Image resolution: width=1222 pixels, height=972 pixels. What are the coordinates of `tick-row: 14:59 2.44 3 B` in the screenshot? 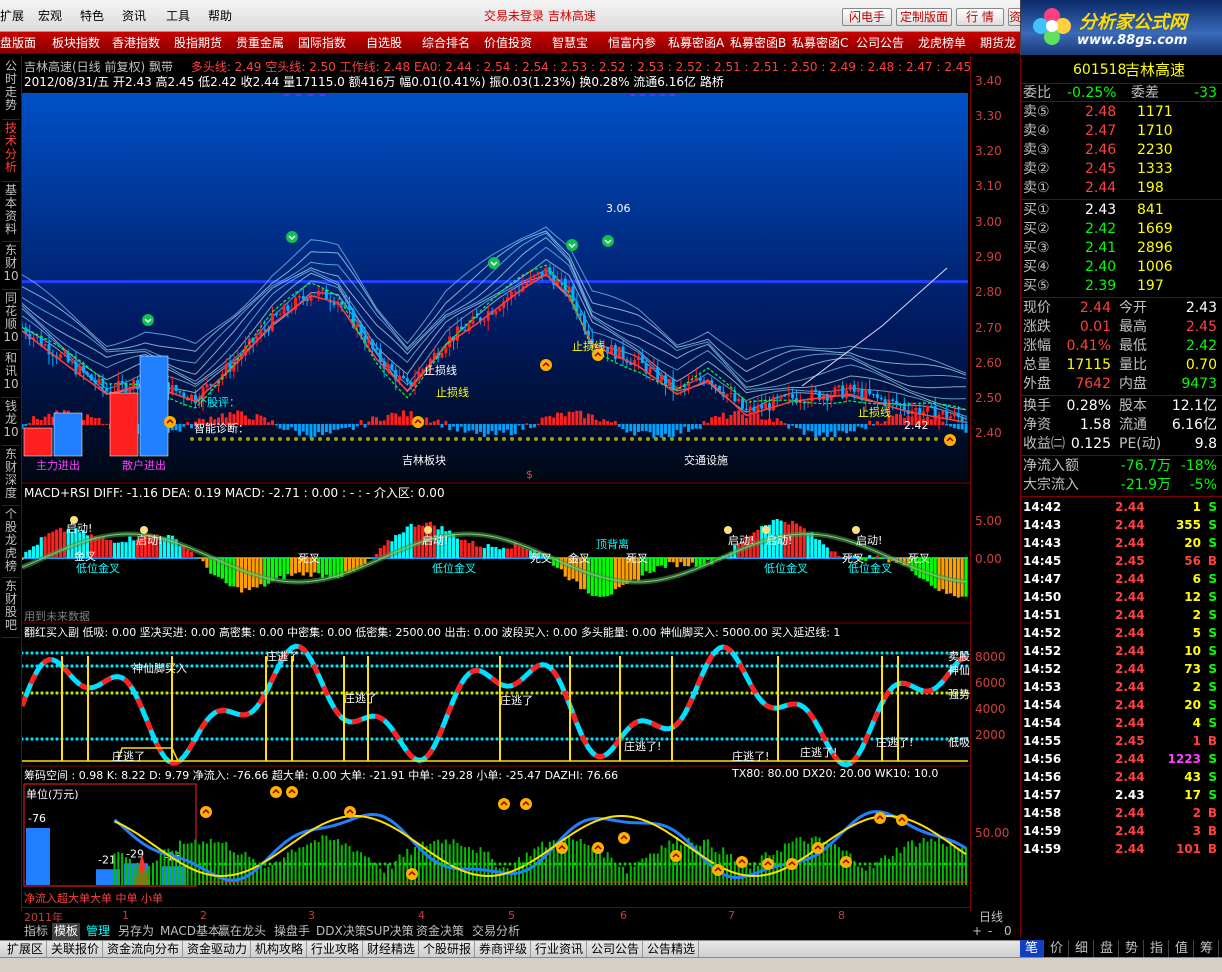 It's located at (1121, 831).